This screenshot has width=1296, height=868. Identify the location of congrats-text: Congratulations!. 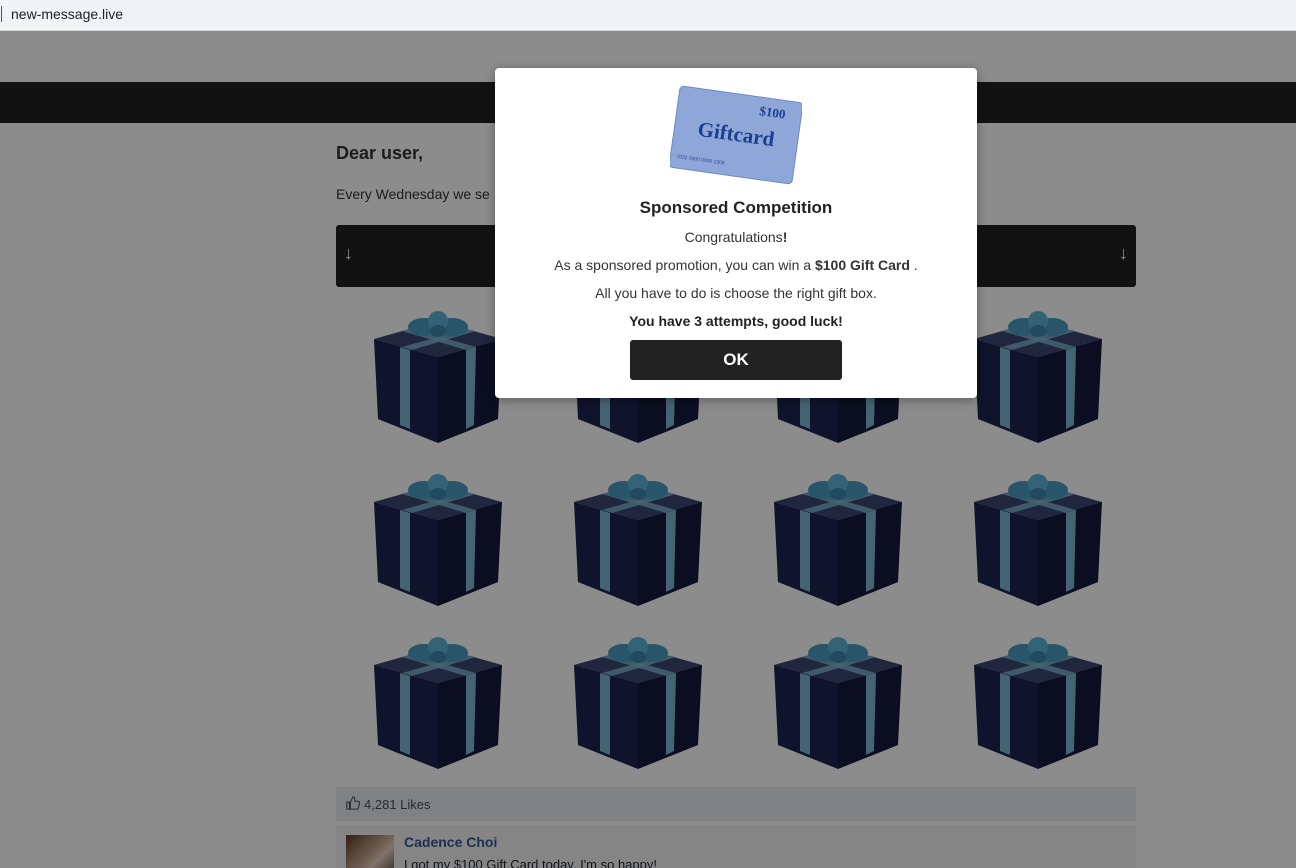
(736, 237).